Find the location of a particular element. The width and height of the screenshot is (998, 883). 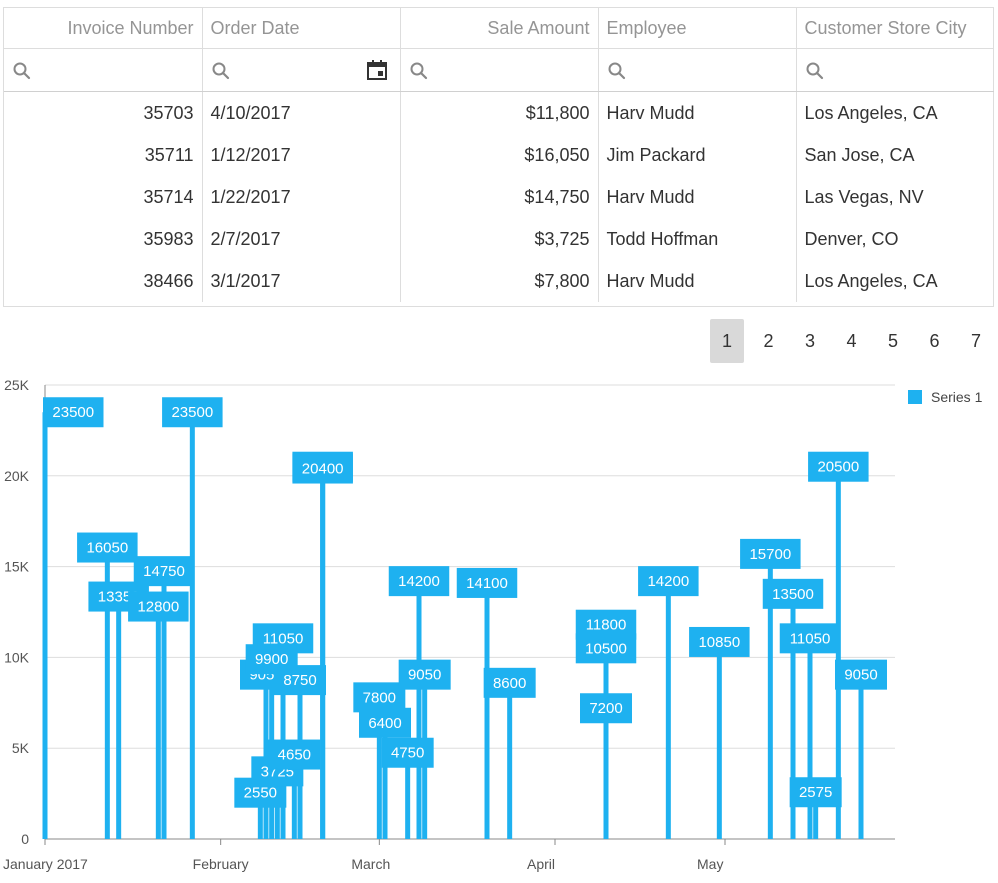

filter-invoice-number is located at coordinates (103, 70).